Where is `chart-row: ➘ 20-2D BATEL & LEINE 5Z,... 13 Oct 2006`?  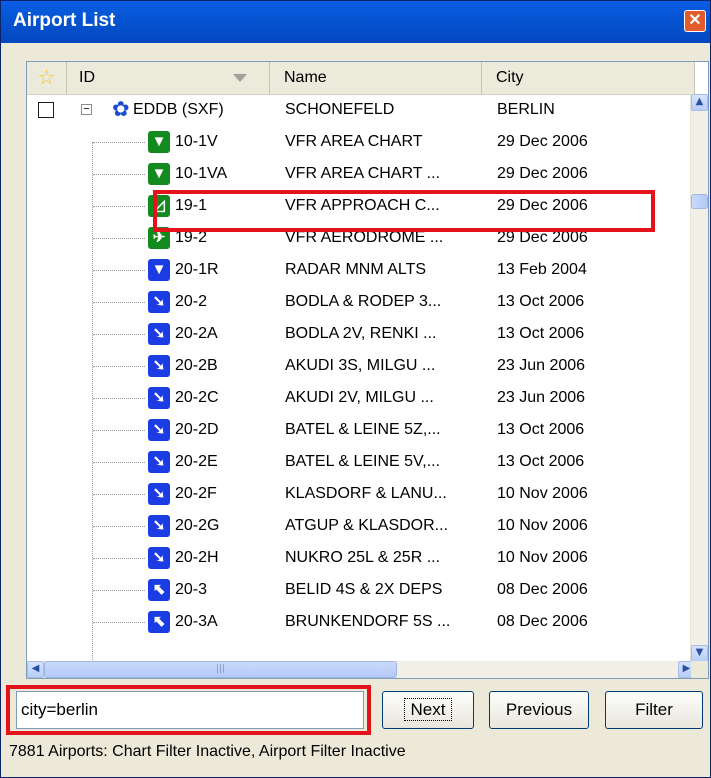
chart-row: ➘ 20-2D BATEL & LEINE 5Z,... 13 Oct 2006 is located at coordinates (361, 430).